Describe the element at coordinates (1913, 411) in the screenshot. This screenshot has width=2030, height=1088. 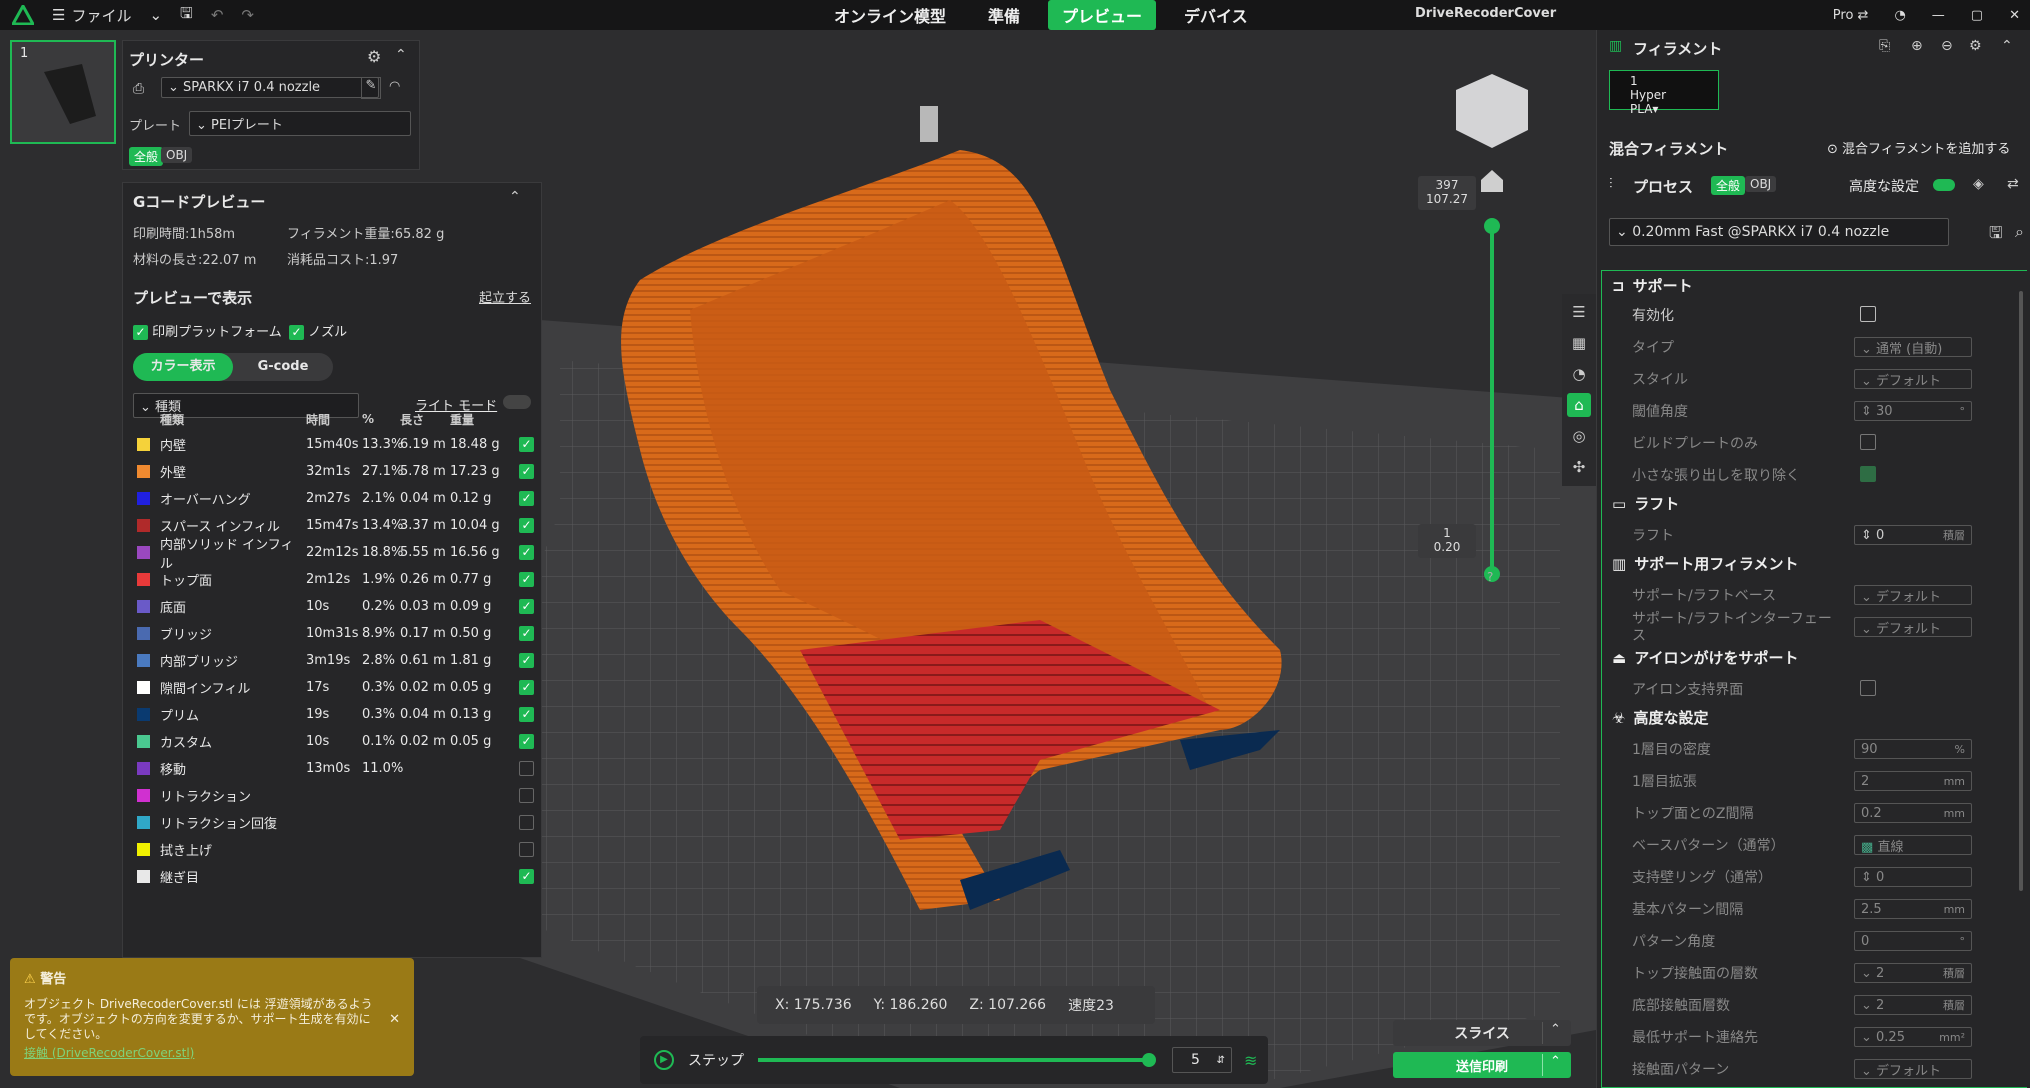
I see `threshold-input: ⇕ 30 °` at that location.